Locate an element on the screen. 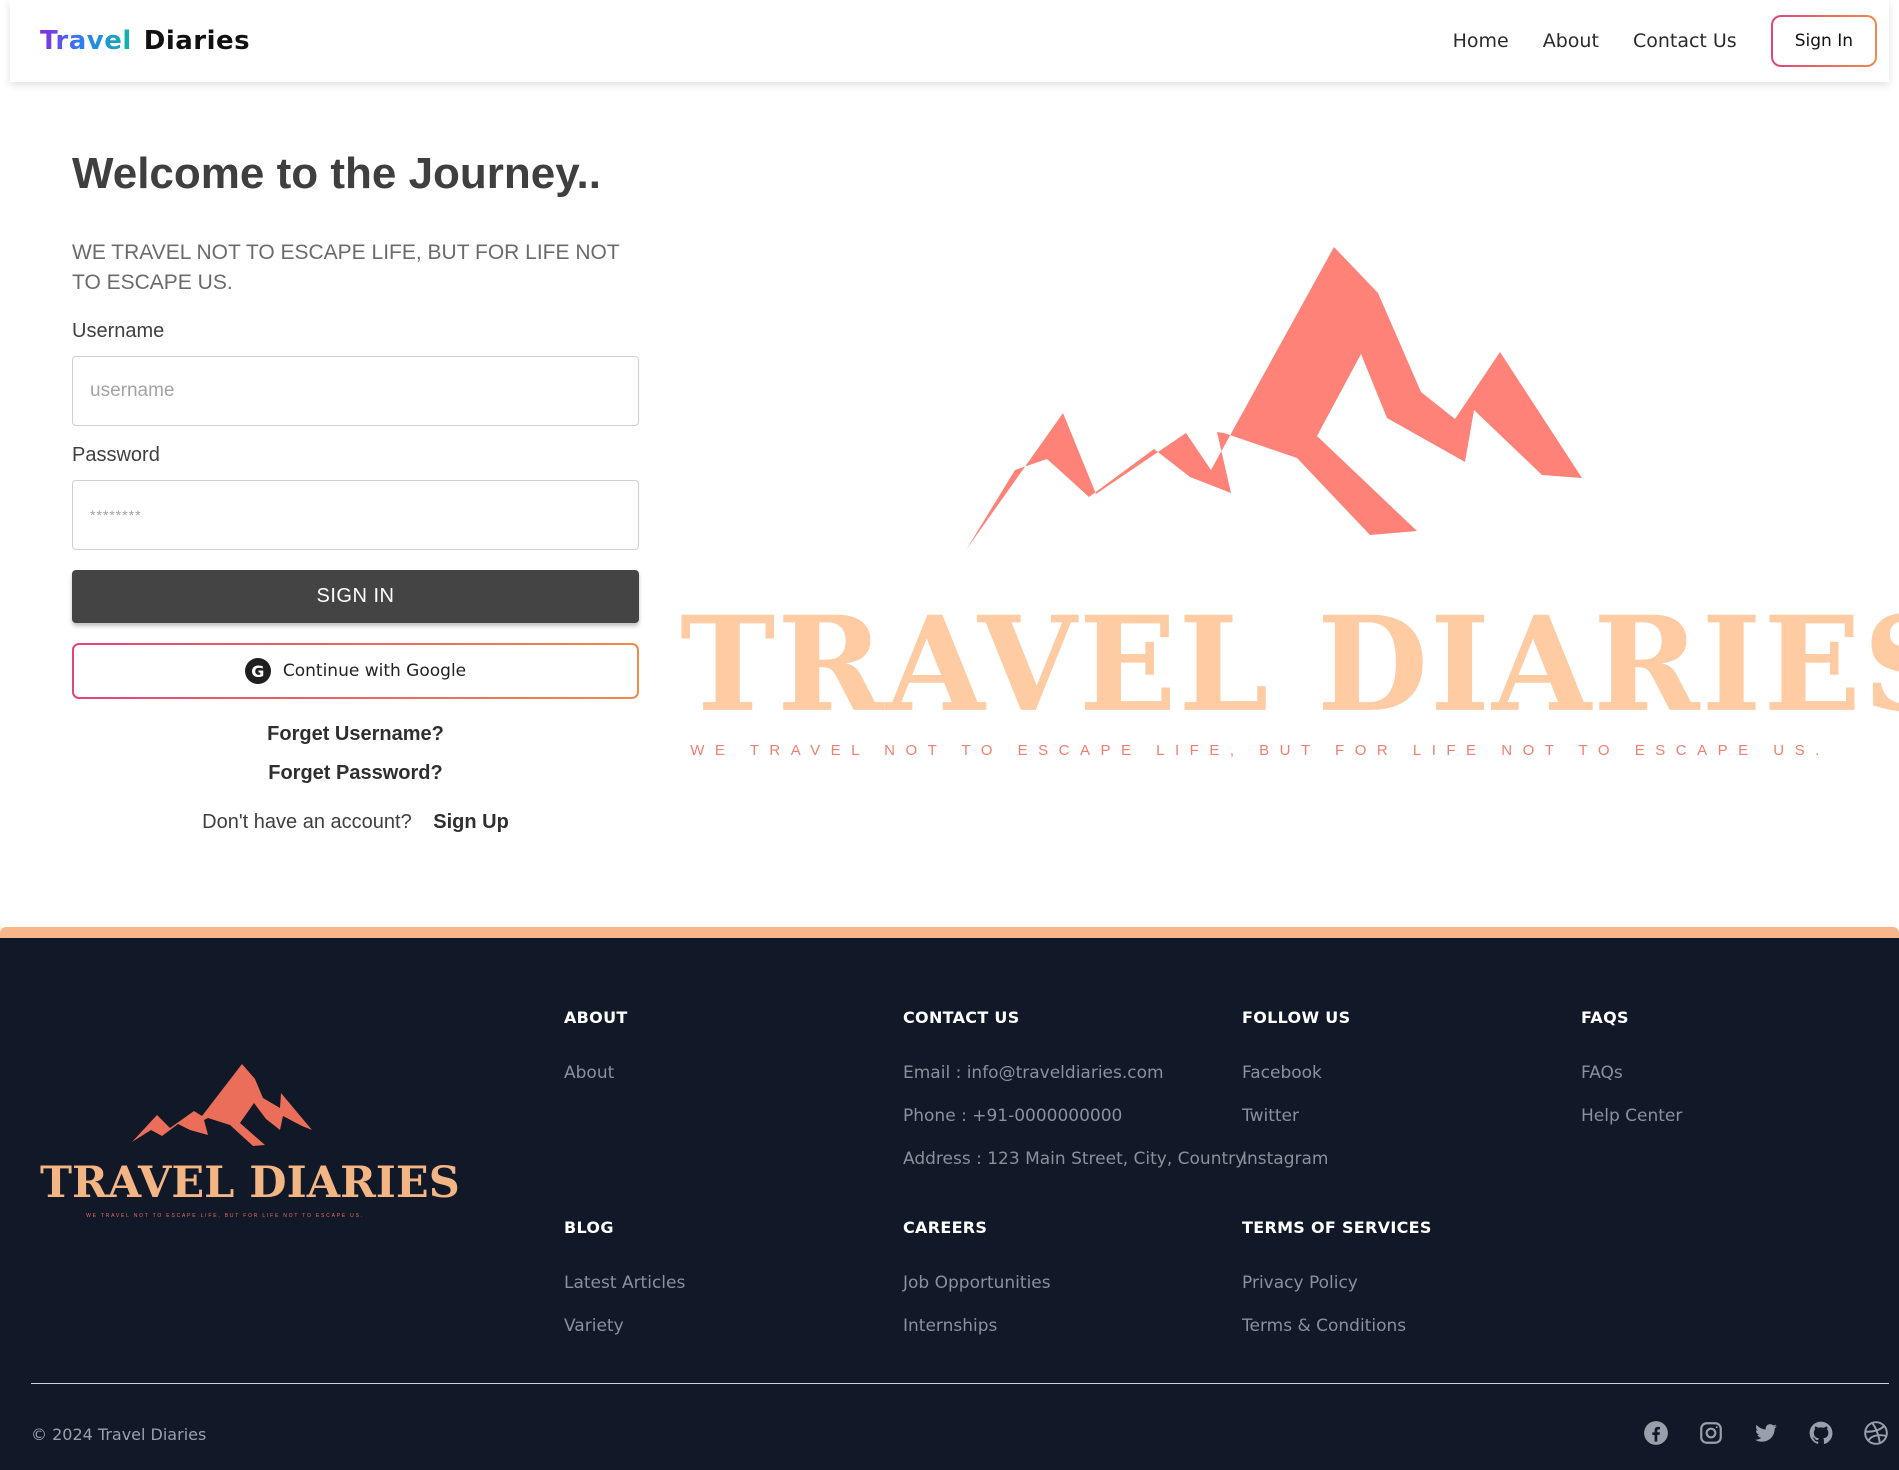 This screenshot has height=1470, width=1899. page-title: Welcome to the Journey.. is located at coordinates (336, 173).